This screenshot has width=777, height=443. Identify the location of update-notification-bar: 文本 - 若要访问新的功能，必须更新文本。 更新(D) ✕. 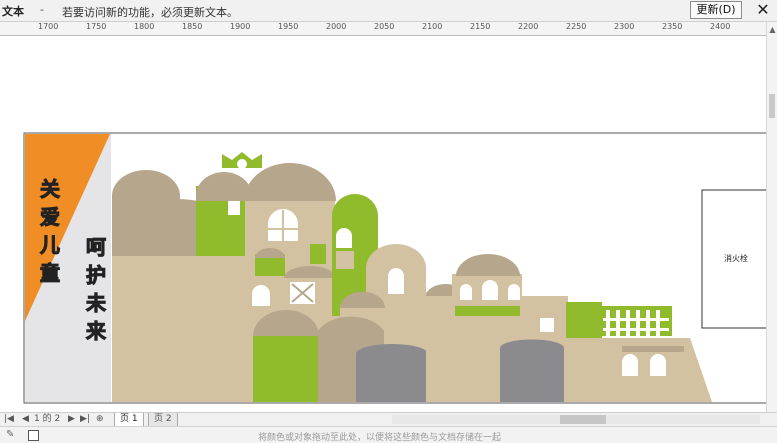
(388, 11).